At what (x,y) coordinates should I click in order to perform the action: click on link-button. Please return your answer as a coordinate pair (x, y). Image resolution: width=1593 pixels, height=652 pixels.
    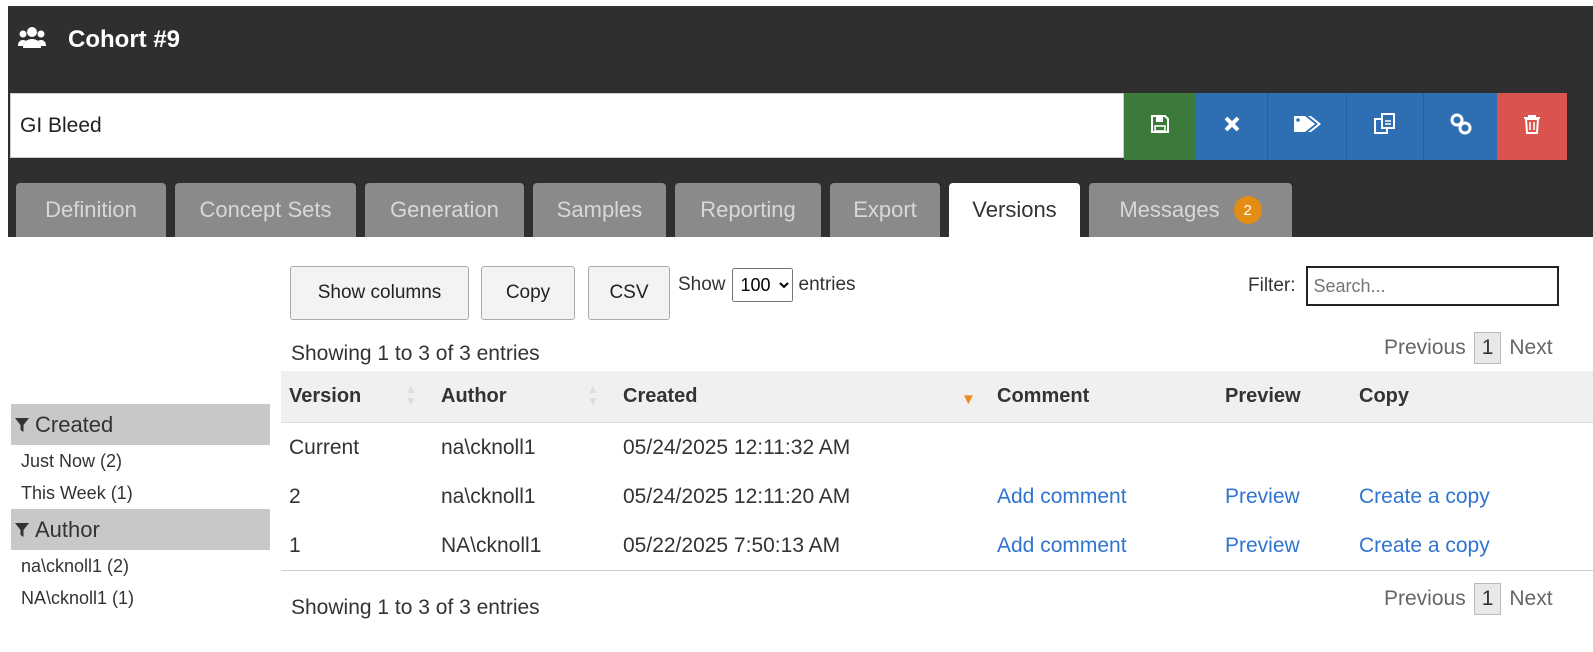
    Looking at the image, I should click on (1460, 126).